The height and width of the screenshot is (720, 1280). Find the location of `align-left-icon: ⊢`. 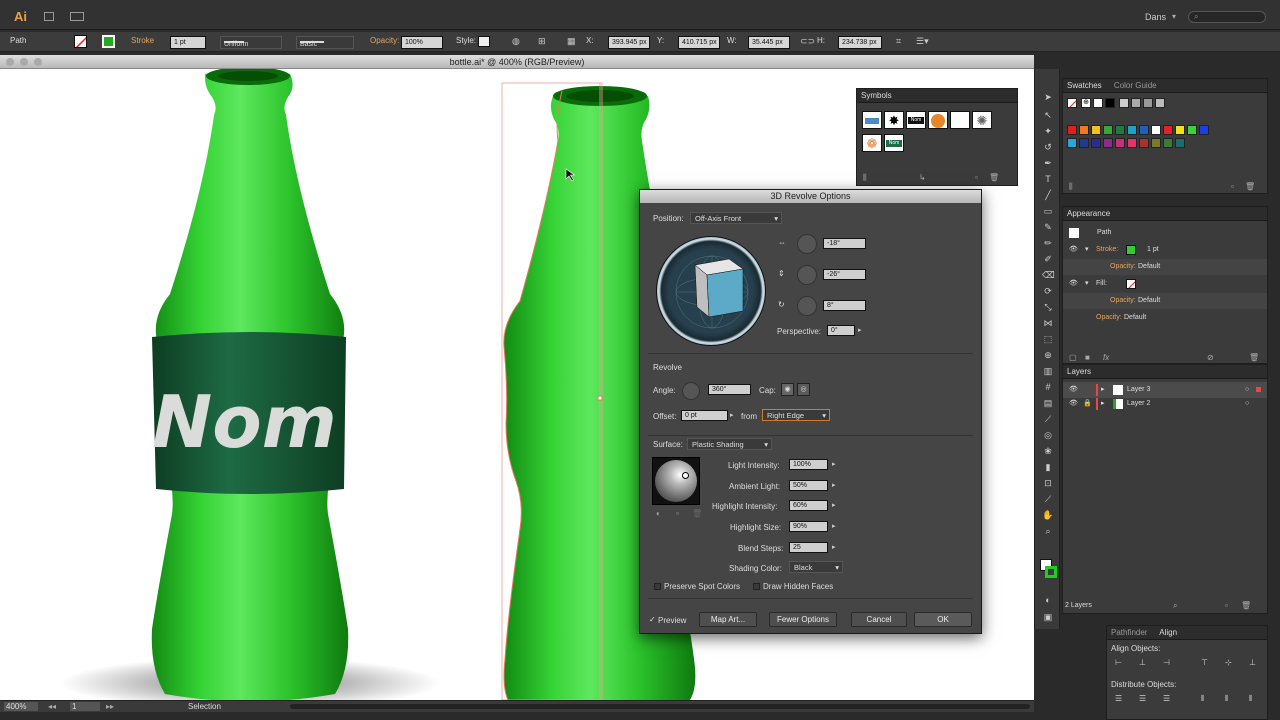

align-left-icon: ⊢ is located at coordinates (1118, 662).